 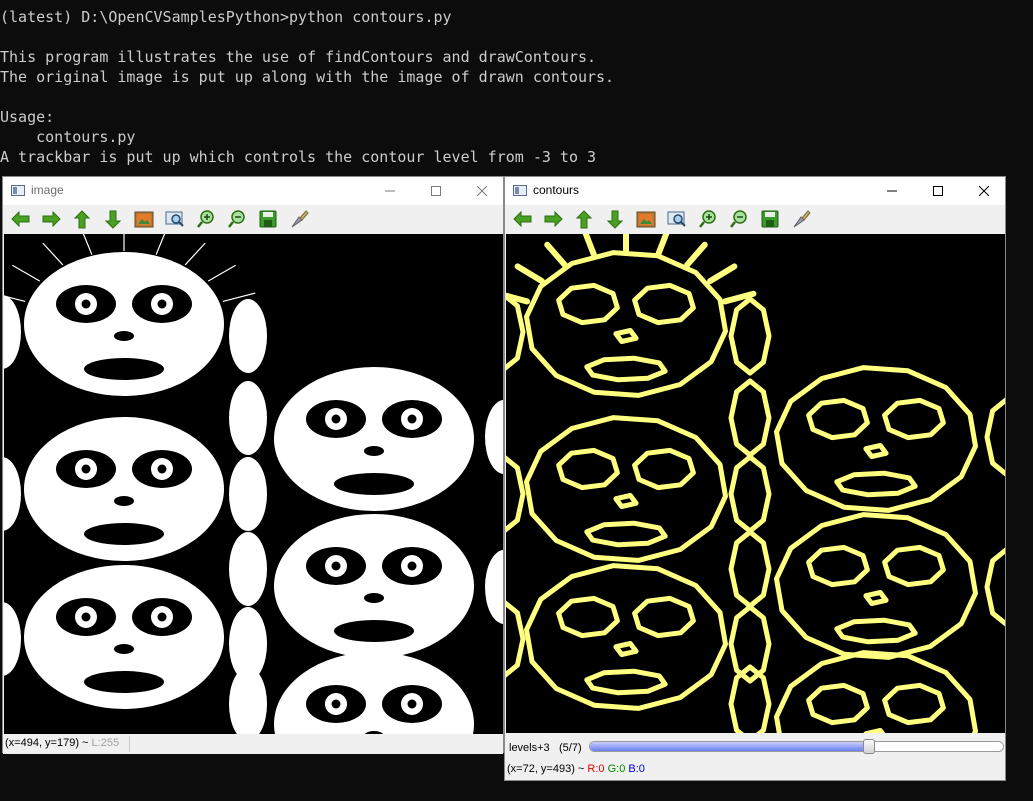 What do you see at coordinates (529, 748) in the screenshot?
I see `trackbar-label: levels+3` at bounding box center [529, 748].